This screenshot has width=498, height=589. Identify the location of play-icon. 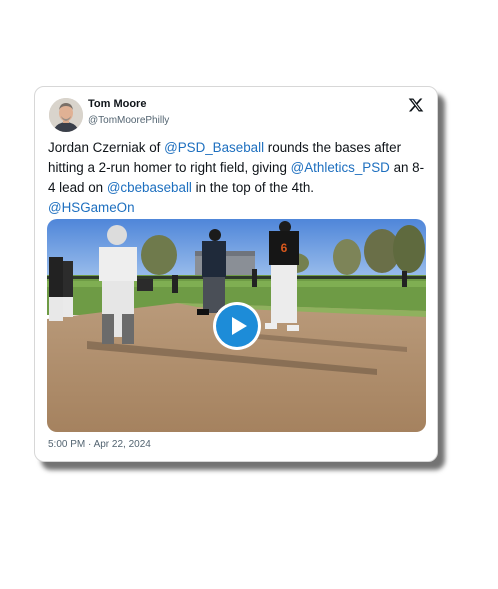
(237, 326).